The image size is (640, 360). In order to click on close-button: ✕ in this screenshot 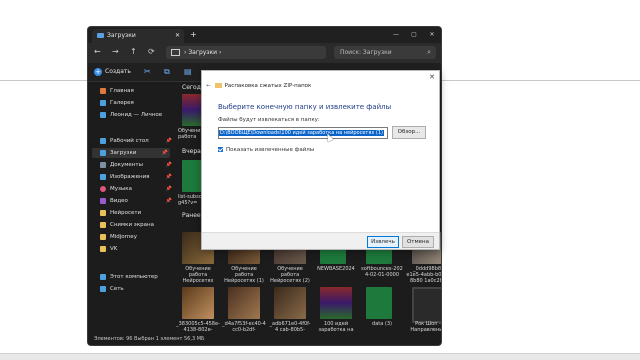, I will do `click(432, 35)`.